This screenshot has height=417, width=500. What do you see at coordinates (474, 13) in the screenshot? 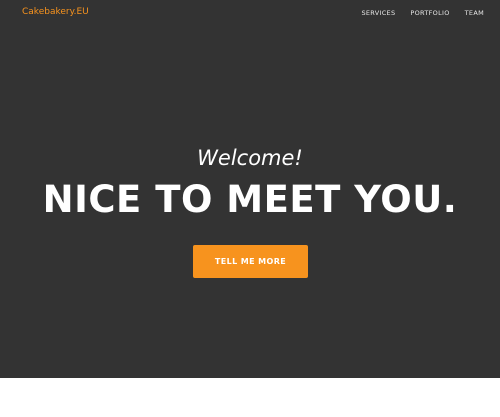
I see `nav-link-team: TEAM` at bounding box center [474, 13].